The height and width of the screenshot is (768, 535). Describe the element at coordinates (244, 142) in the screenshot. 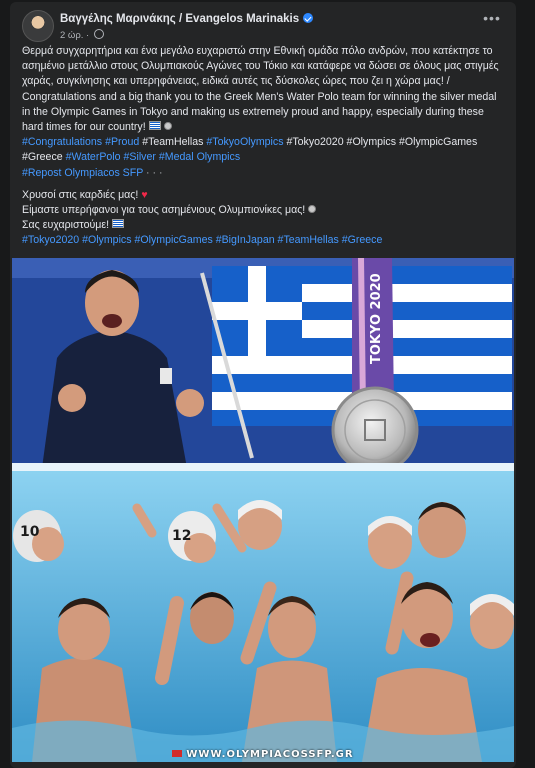

I see `hashtag: #TokyoOlympics` at that location.